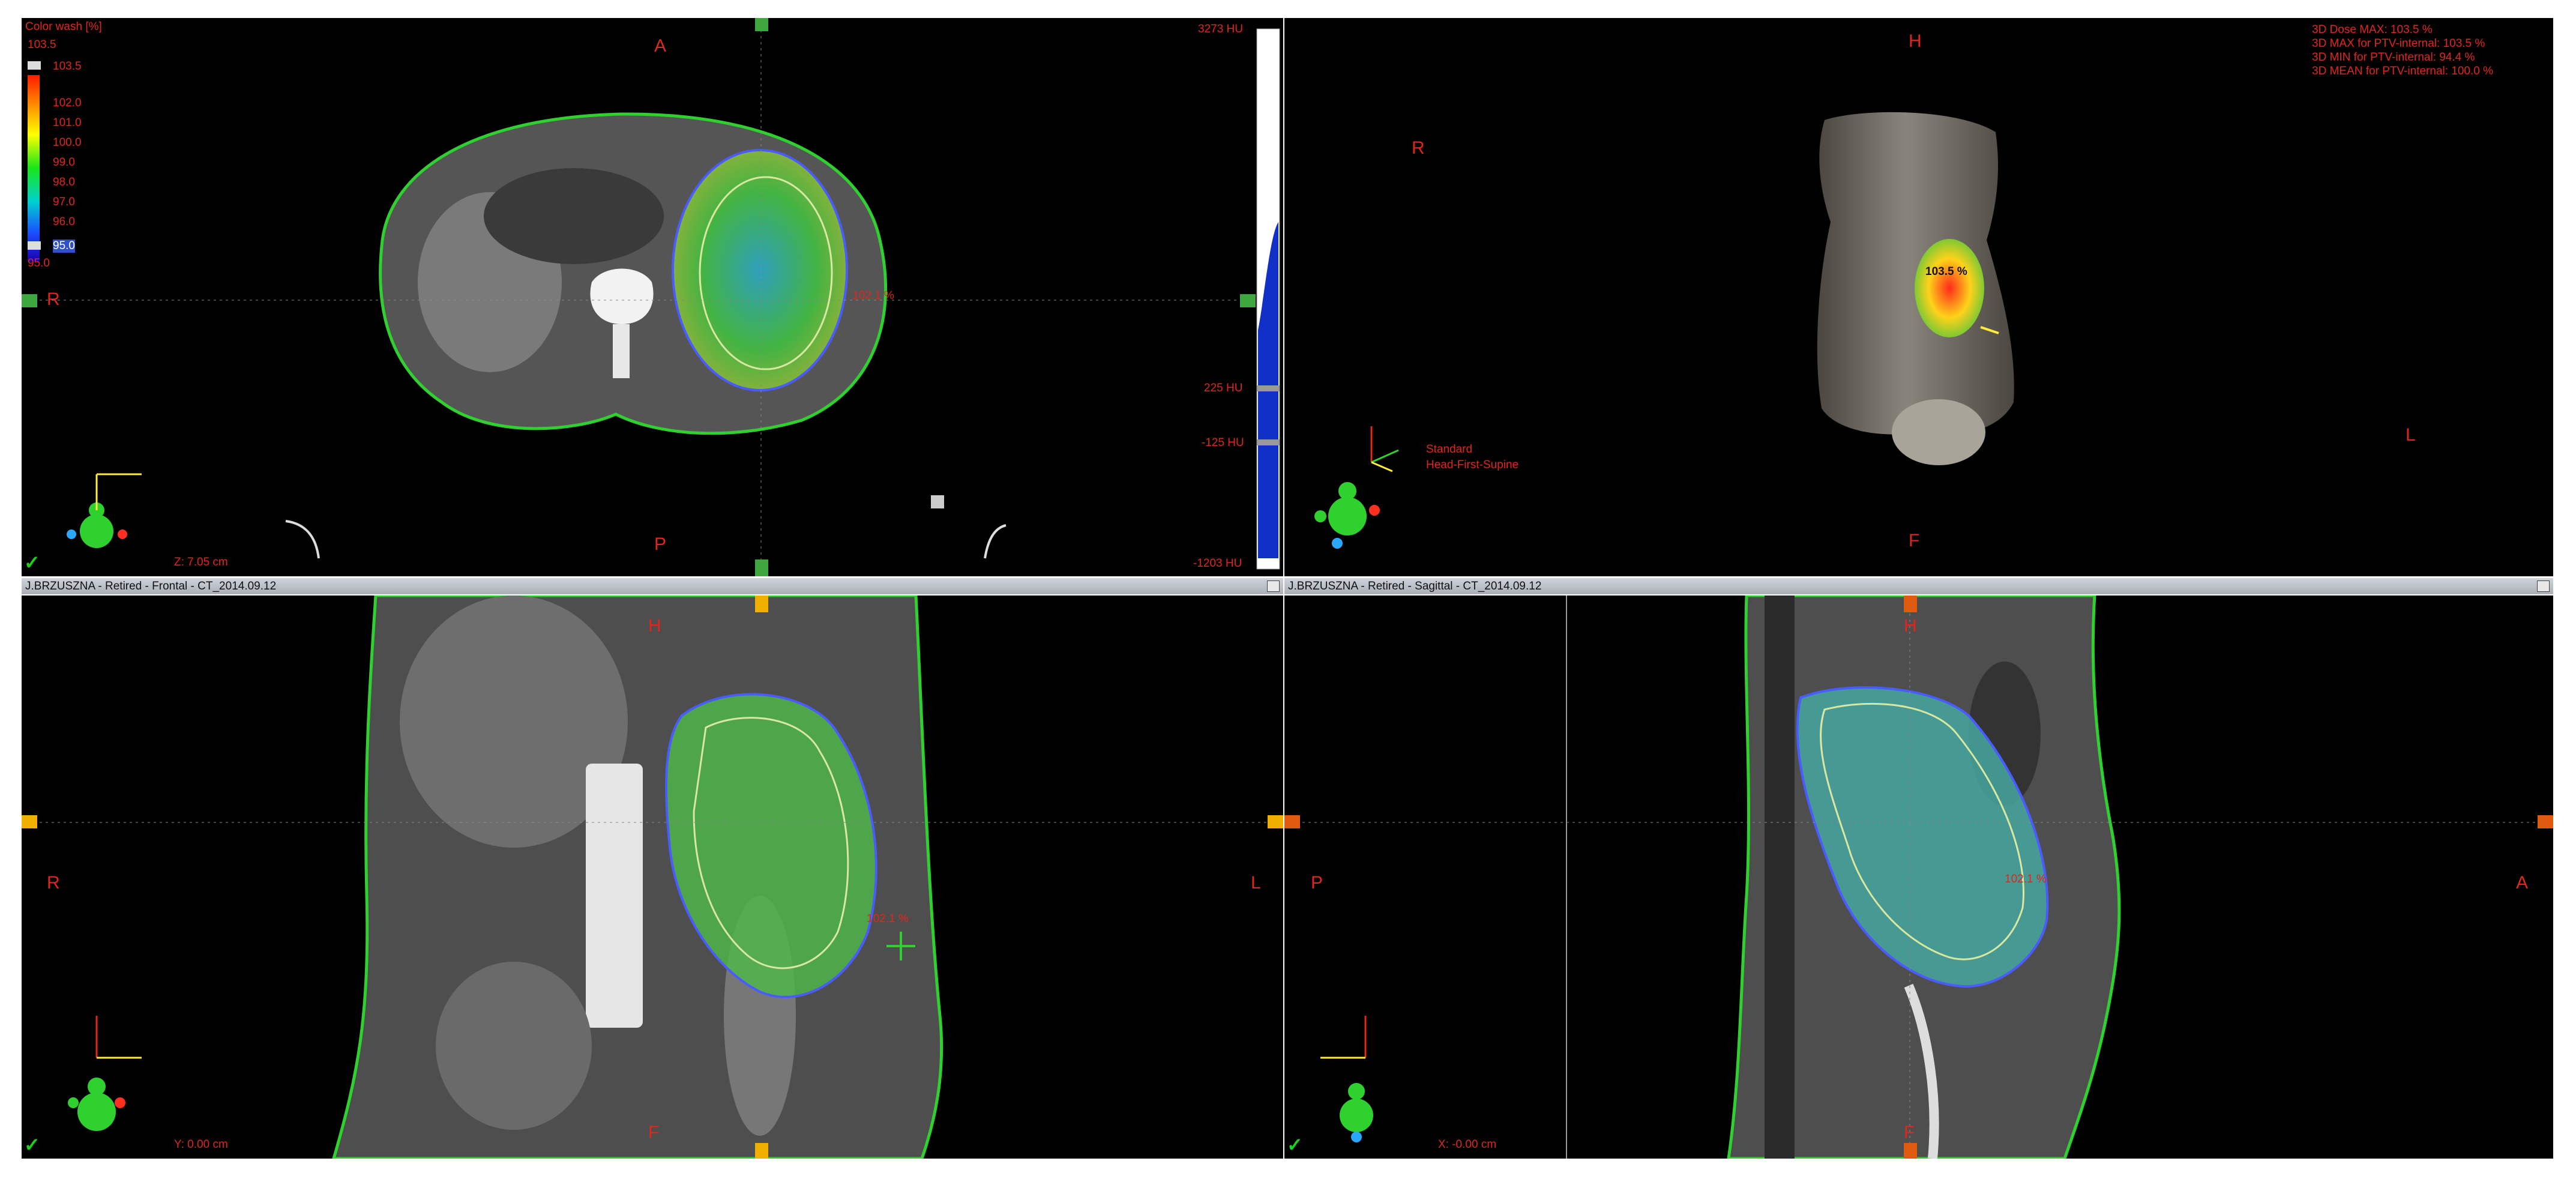  What do you see at coordinates (67, 103) in the screenshot?
I see `colorwash-tick: 102.0` at bounding box center [67, 103].